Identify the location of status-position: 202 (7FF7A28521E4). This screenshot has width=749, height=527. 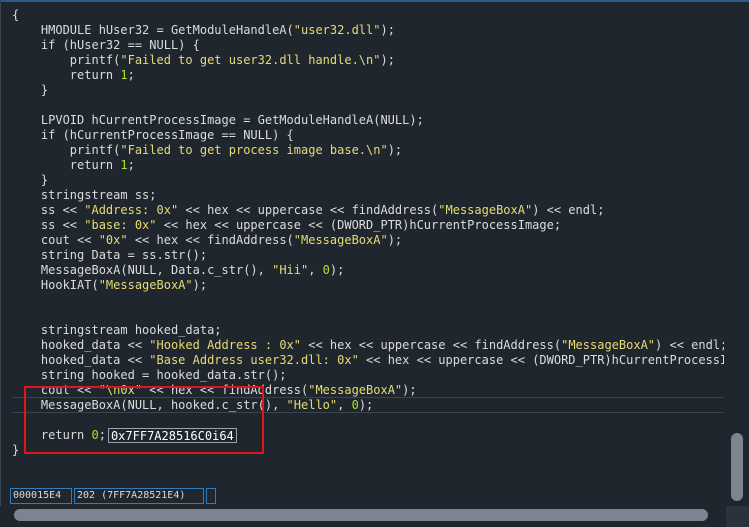
(139, 496).